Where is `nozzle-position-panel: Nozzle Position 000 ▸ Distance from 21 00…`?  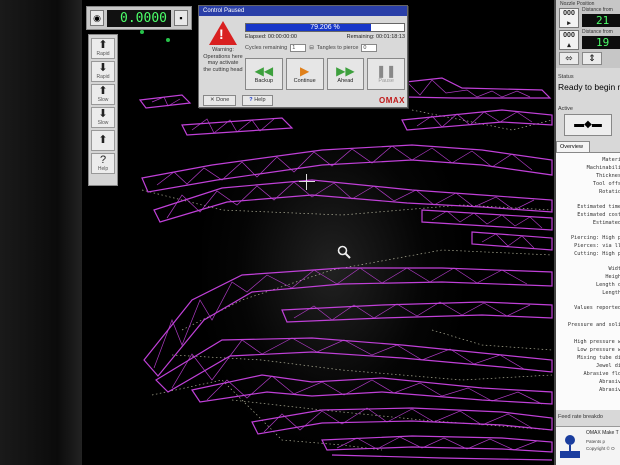 nozzle-position-panel: Nozzle Position 000 ▸ Distance from 21 00… is located at coordinates (588, 34).